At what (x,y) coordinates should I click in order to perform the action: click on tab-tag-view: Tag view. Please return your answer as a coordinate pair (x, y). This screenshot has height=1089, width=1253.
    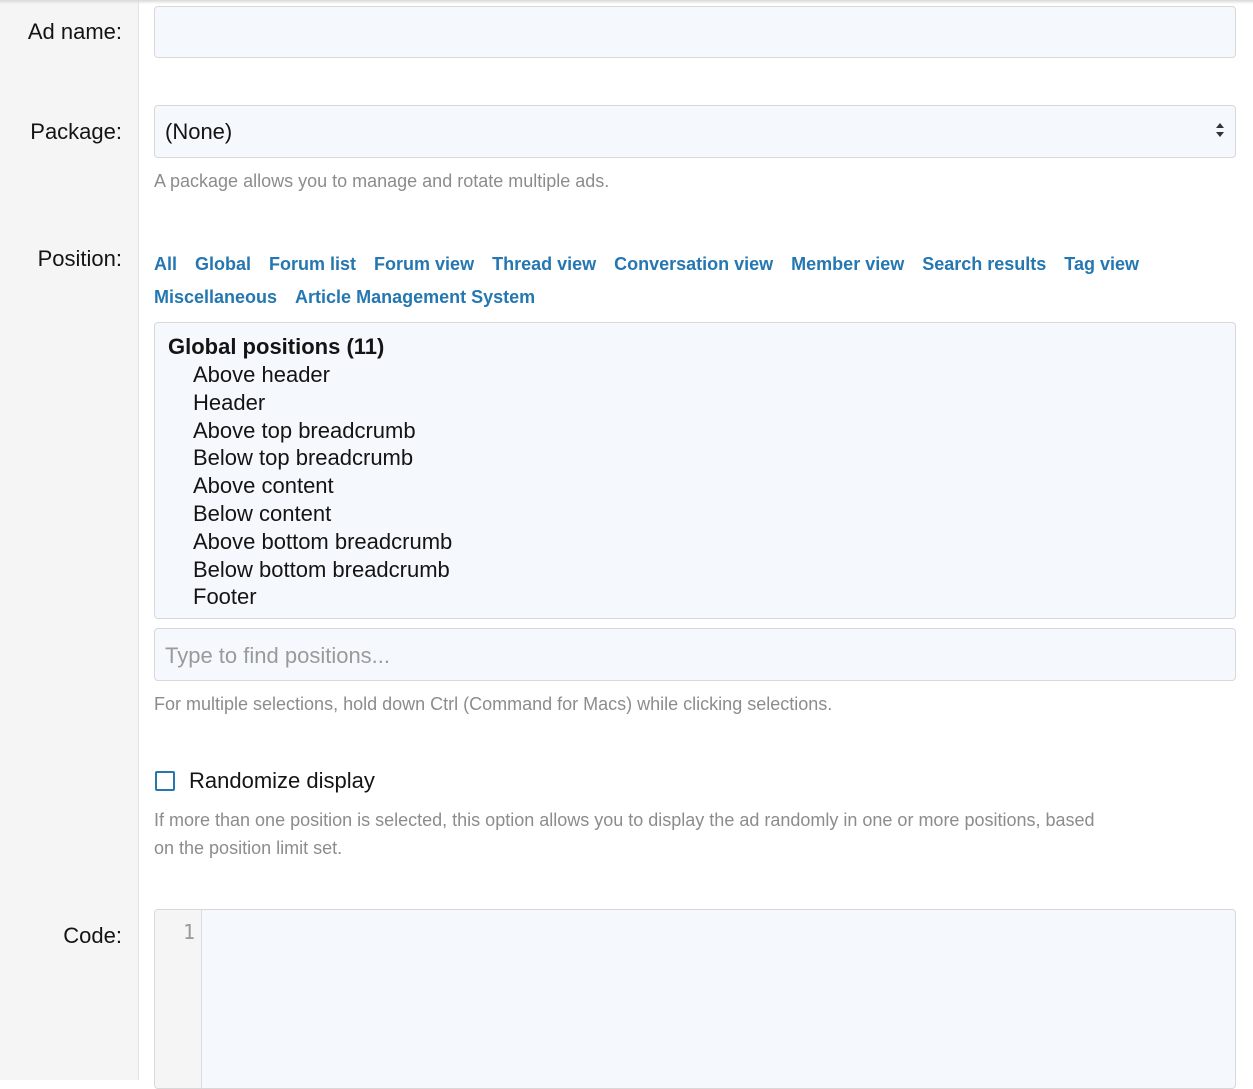
    Looking at the image, I should click on (1101, 264).